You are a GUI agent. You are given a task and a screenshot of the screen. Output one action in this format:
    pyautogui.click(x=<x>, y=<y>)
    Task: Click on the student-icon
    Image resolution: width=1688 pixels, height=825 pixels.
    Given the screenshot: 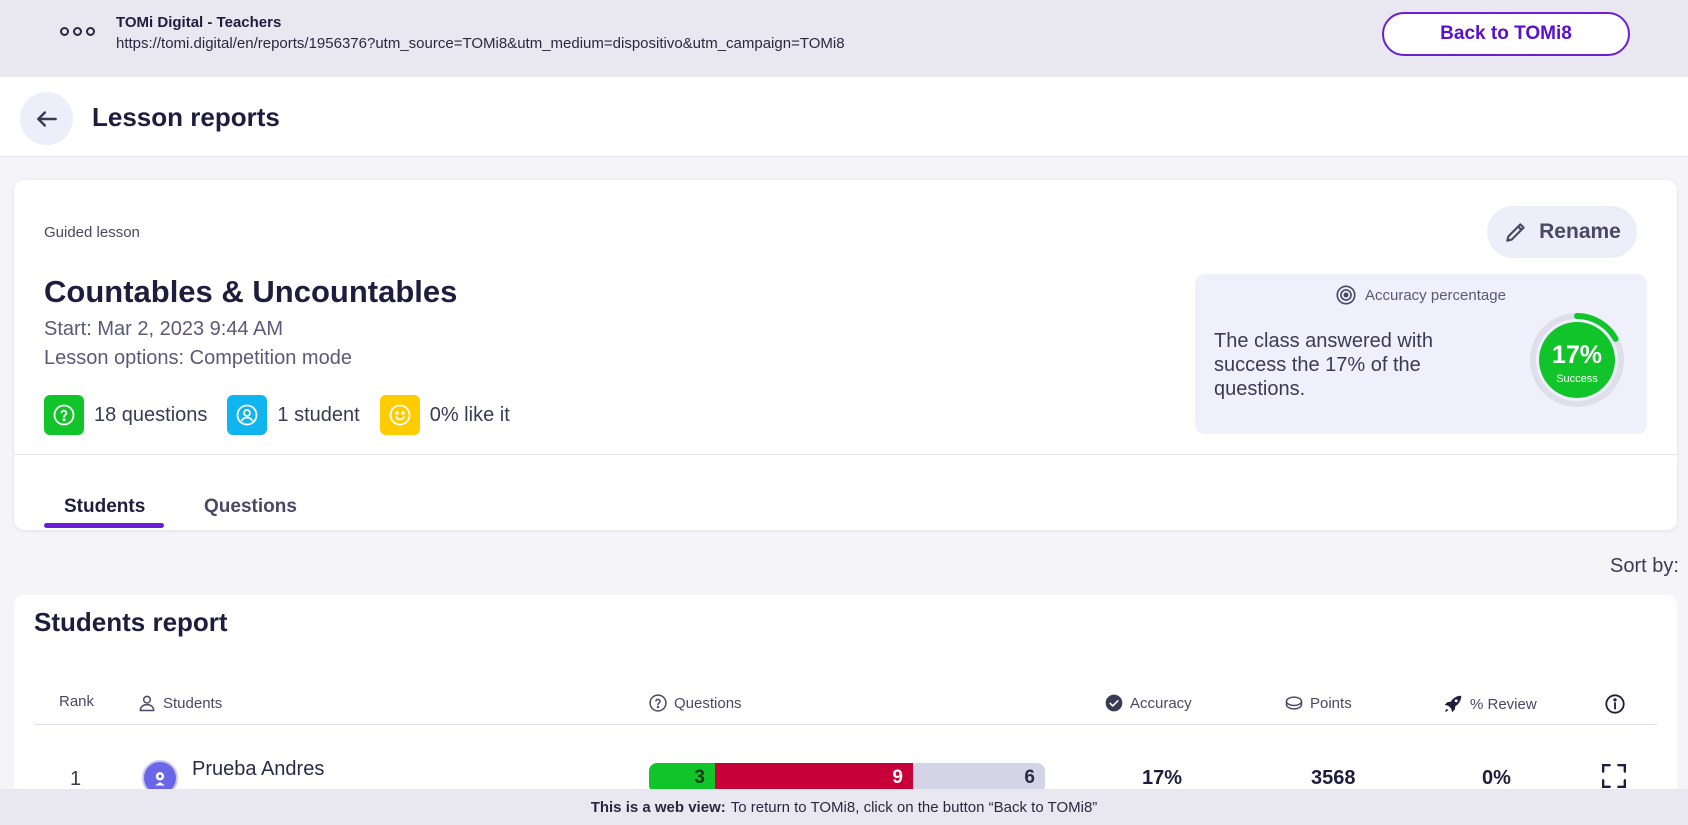 What is the action you would take?
    pyautogui.click(x=247, y=415)
    